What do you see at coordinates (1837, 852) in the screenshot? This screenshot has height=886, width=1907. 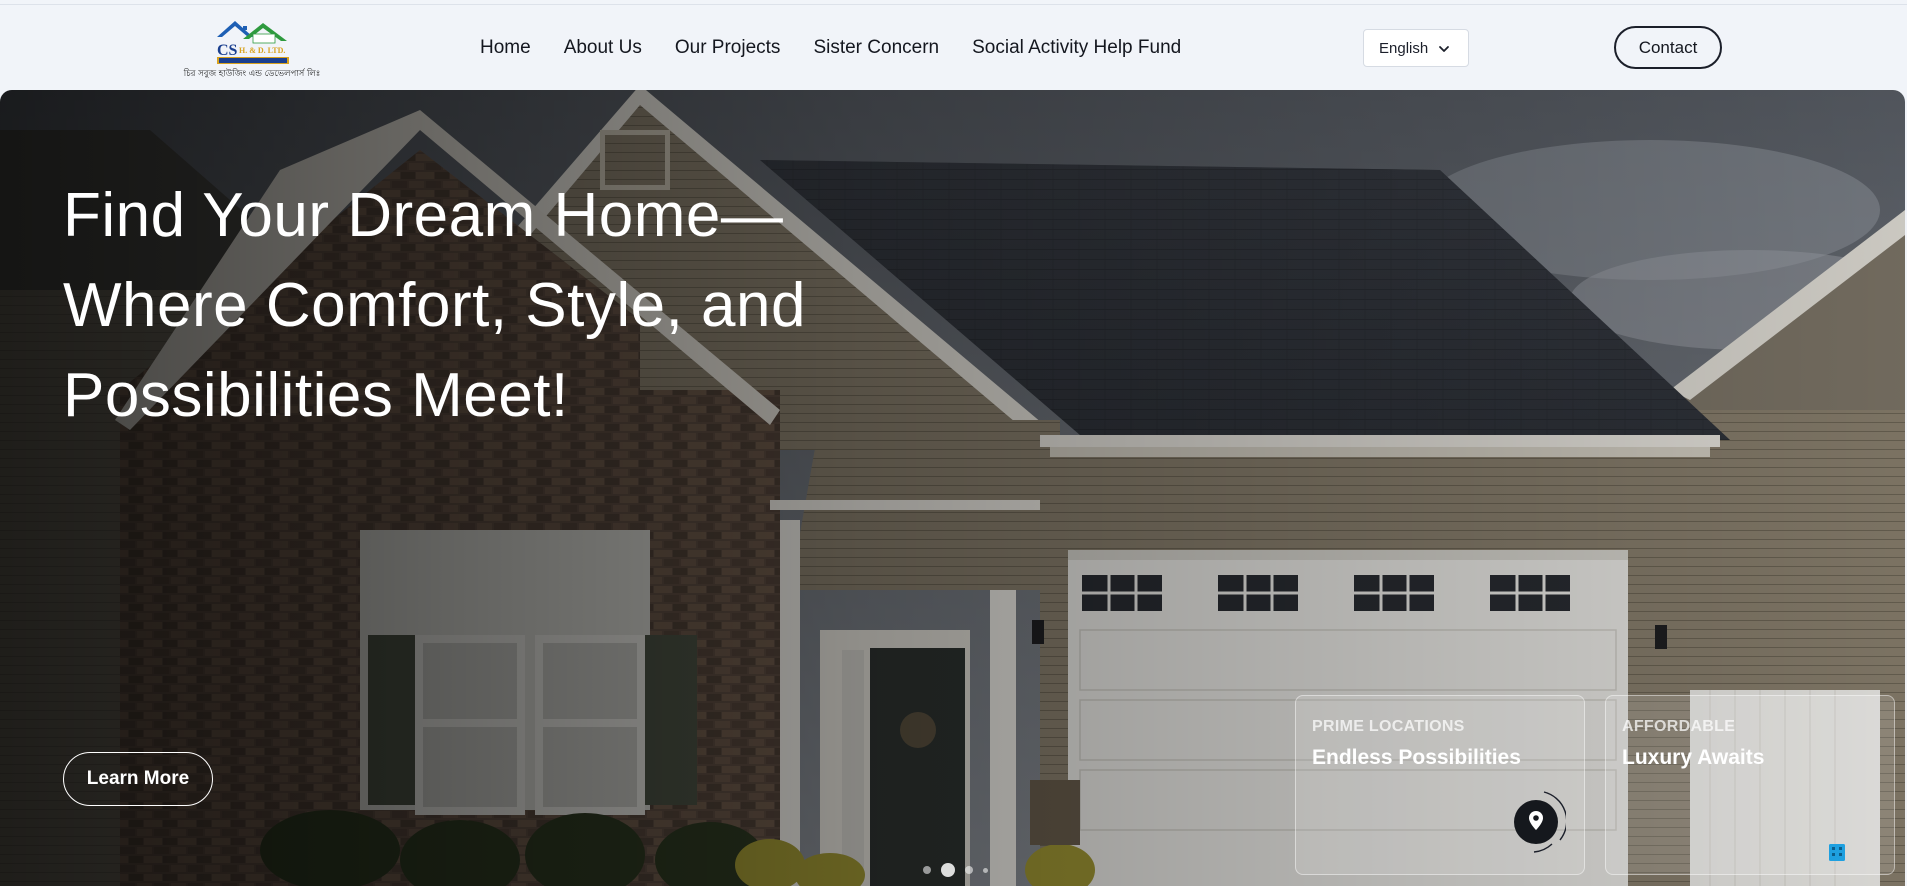 I see `building-icon` at bounding box center [1837, 852].